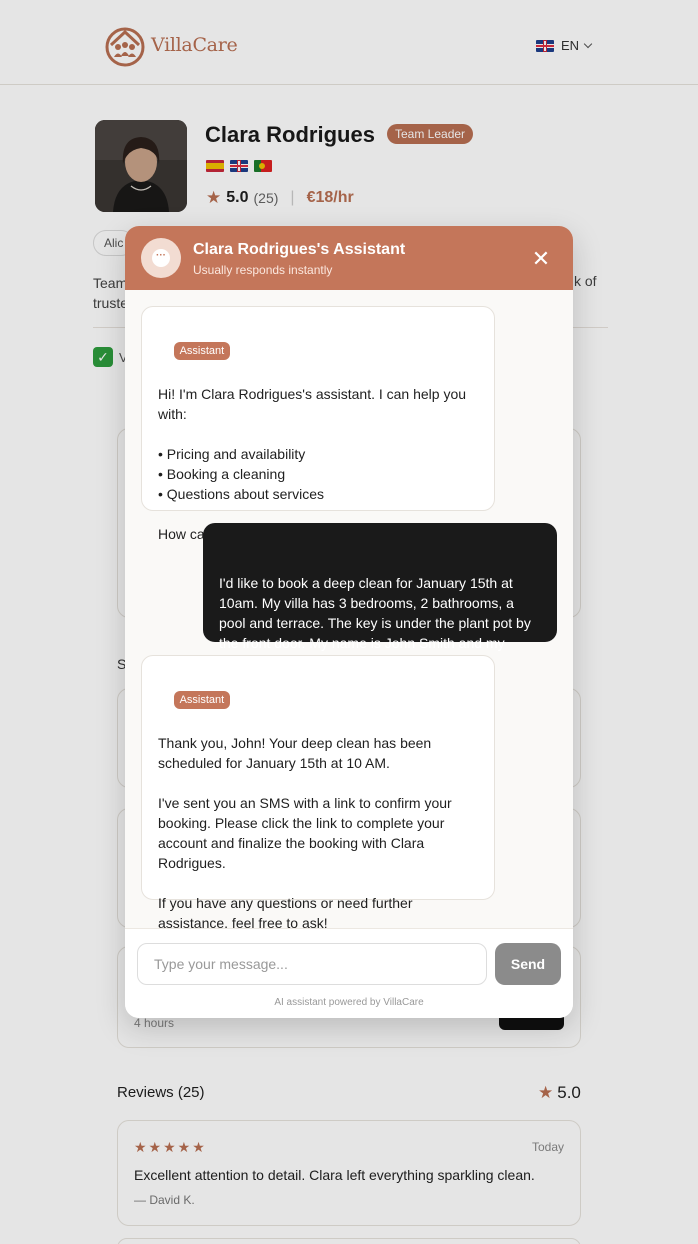 The height and width of the screenshot is (1244, 698). What do you see at coordinates (528, 964) in the screenshot?
I see `send-button: Send` at bounding box center [528, 964].